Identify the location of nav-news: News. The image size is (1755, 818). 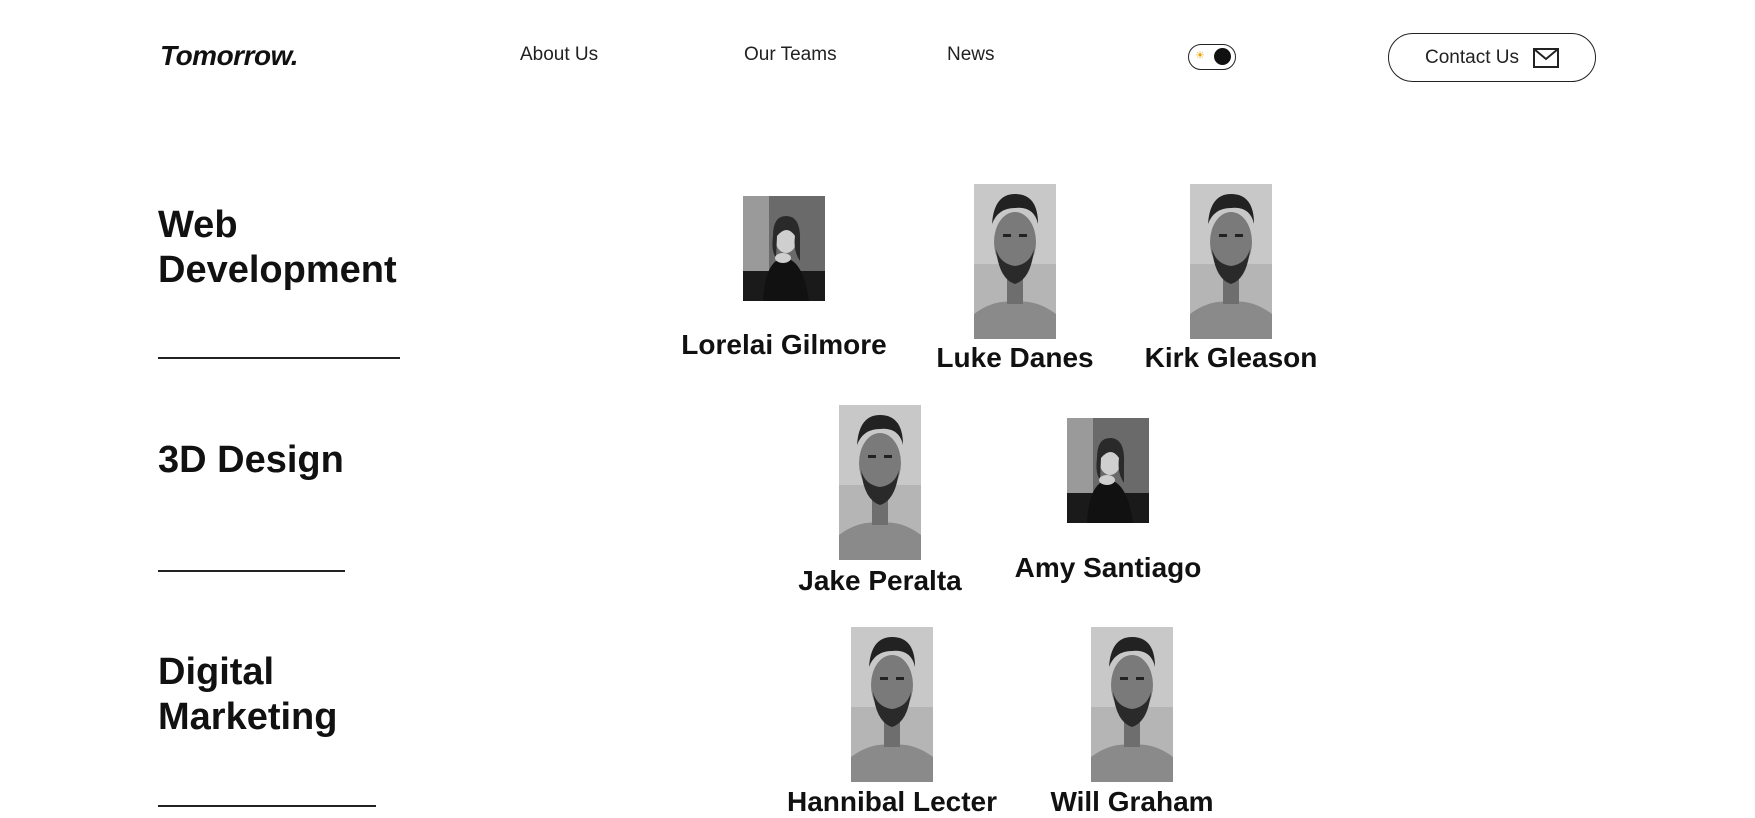
(971, 55).